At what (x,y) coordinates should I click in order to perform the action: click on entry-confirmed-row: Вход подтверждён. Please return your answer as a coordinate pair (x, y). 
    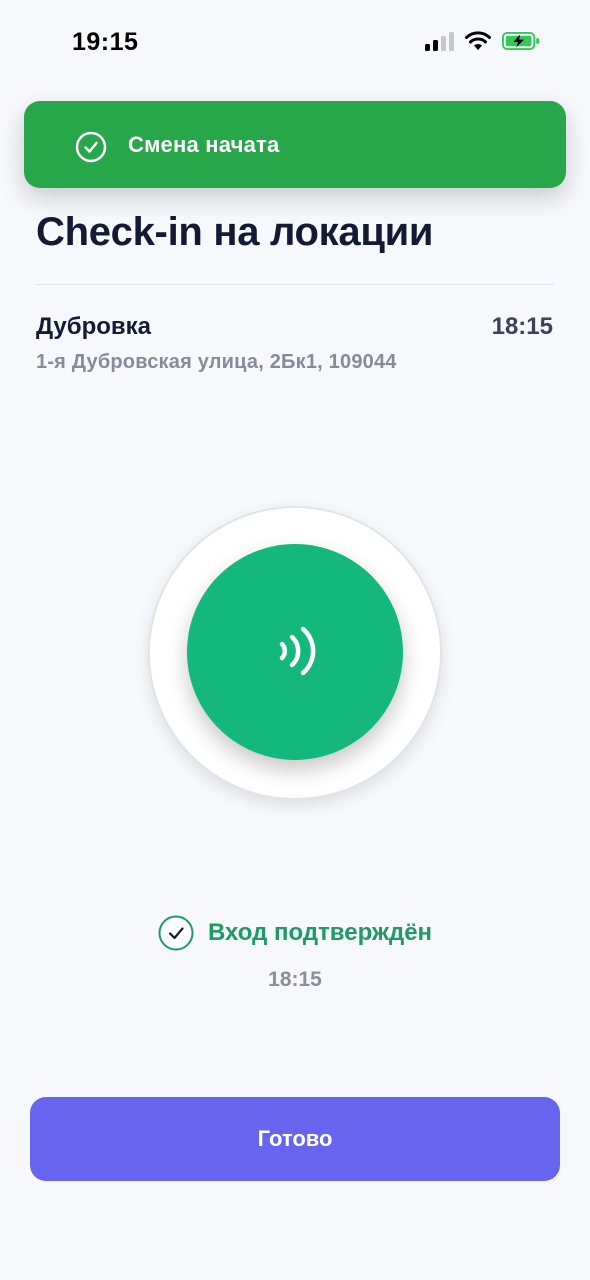
    Looking at the image, I should click on (295, 933).